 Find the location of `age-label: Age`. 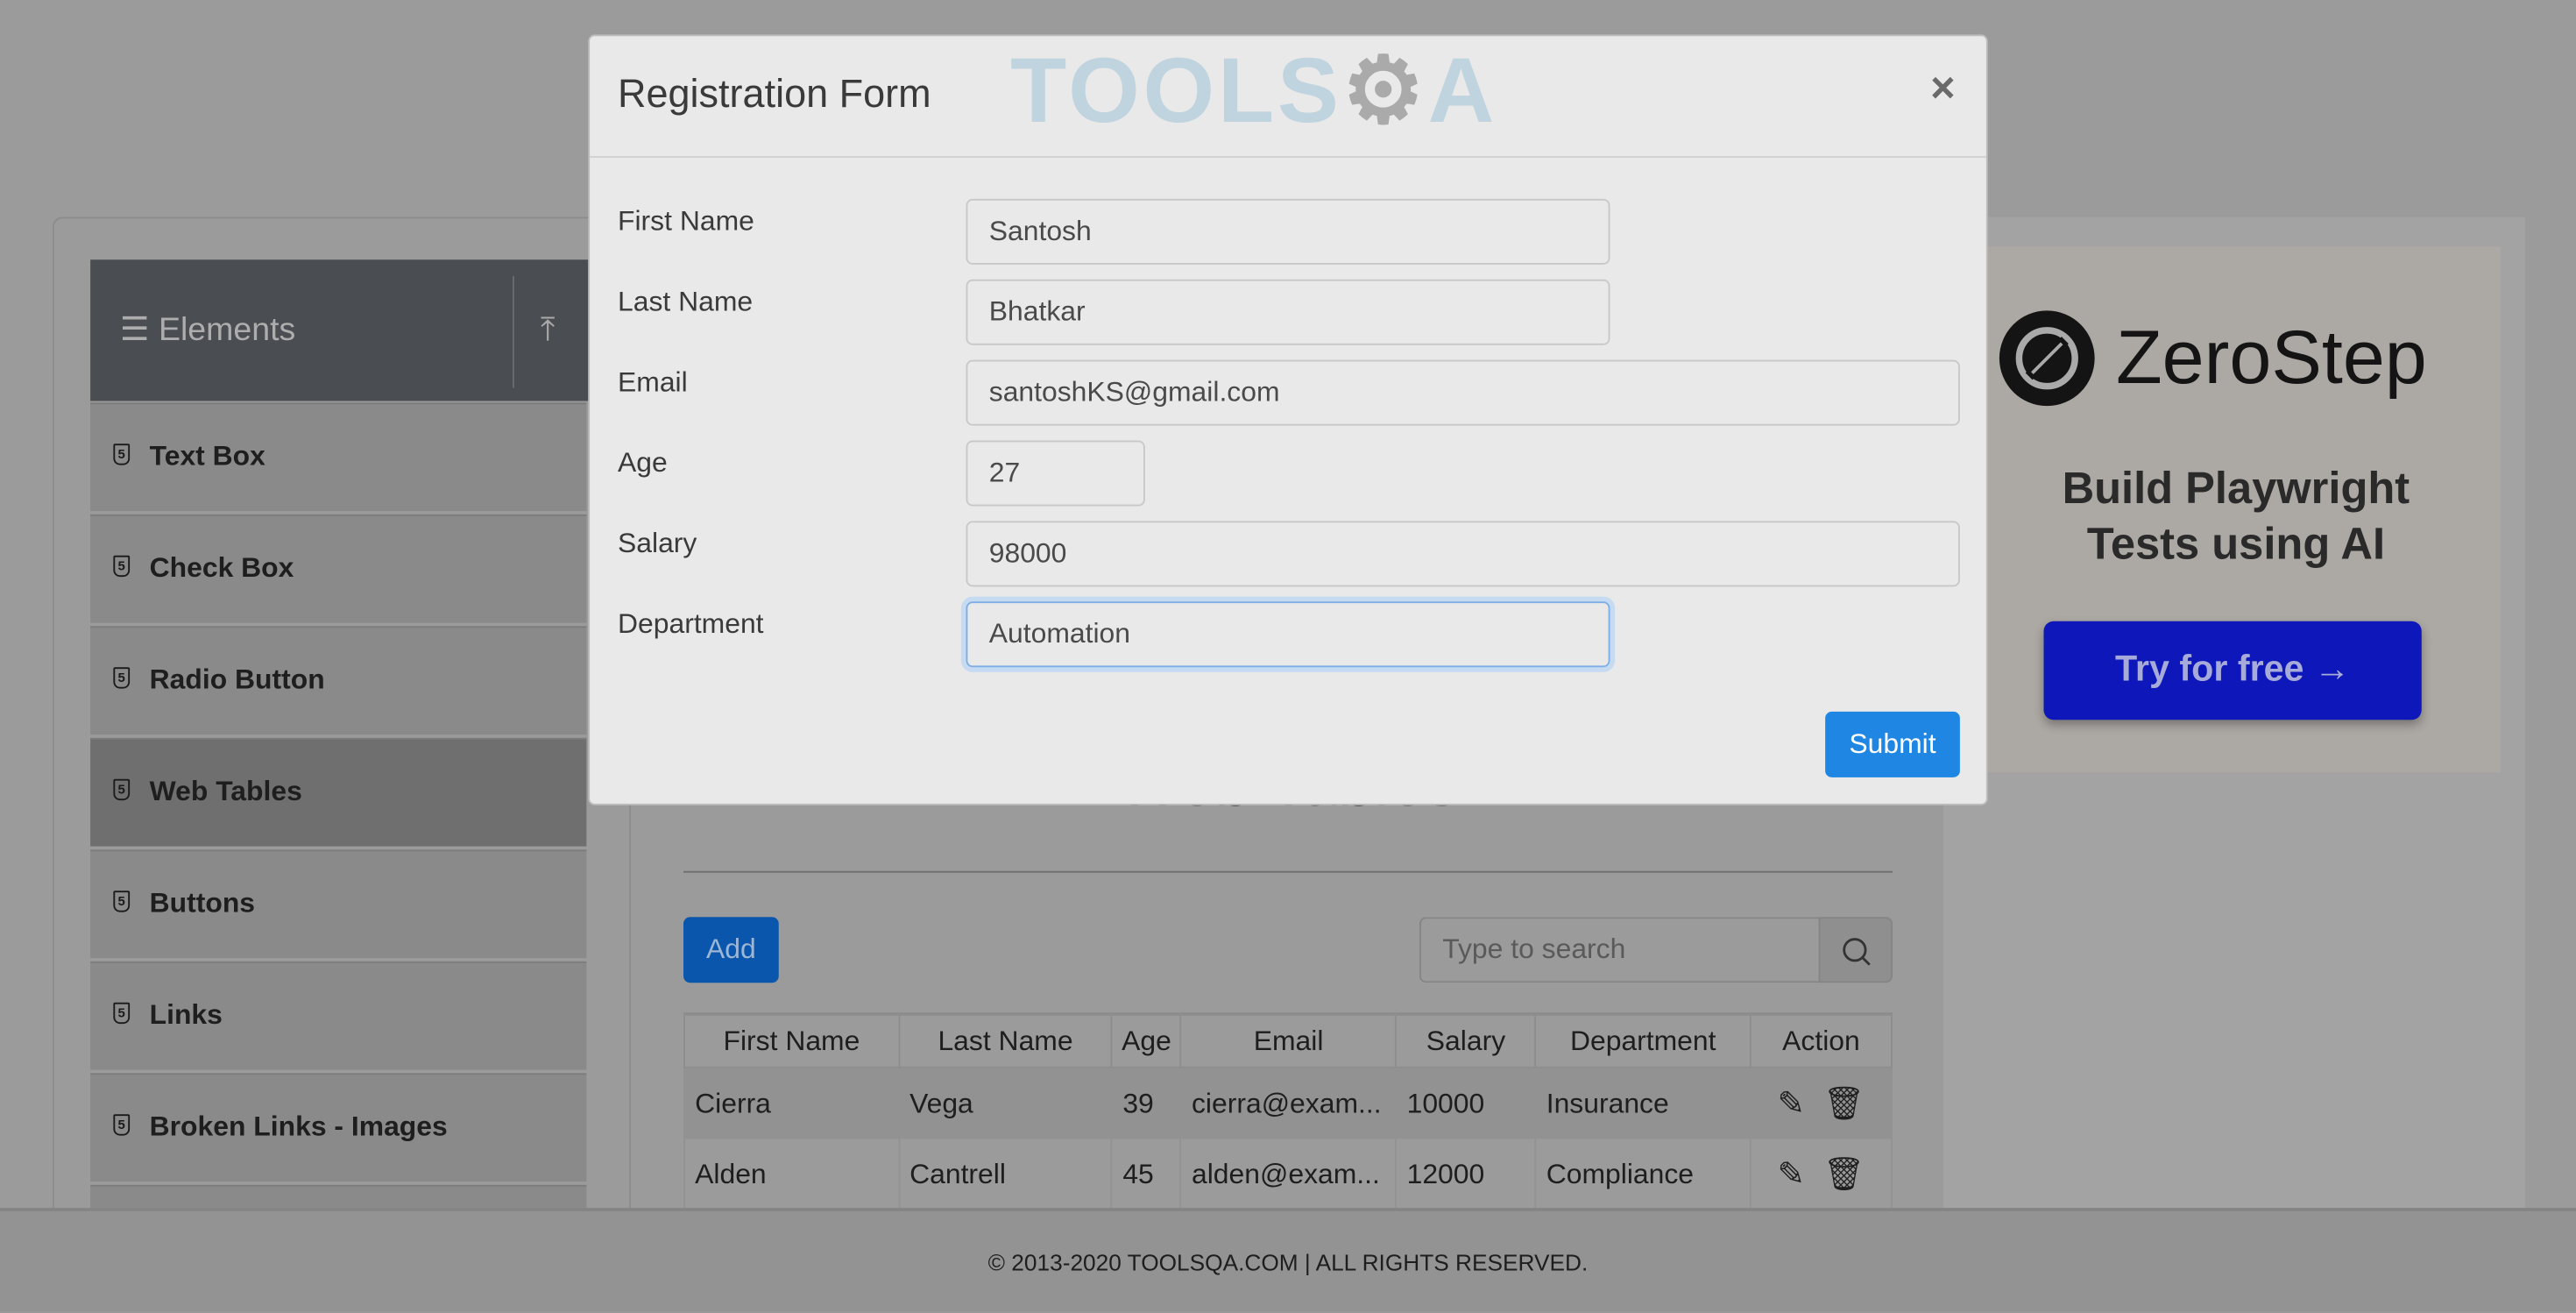

age-label: Age is located at coordinates (643, 463).